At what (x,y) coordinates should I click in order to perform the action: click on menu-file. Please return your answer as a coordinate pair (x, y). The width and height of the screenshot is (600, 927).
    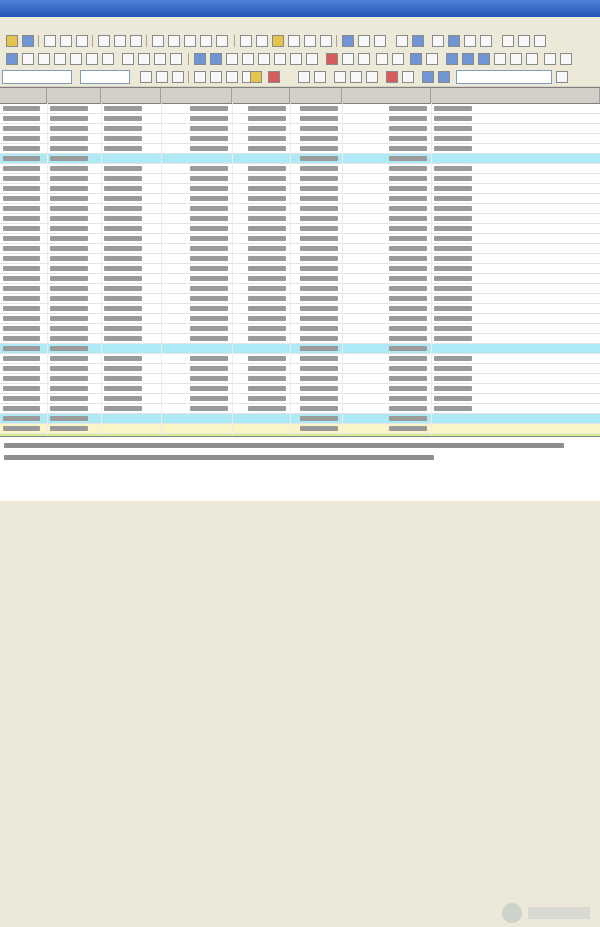
    Looking at the image, I should click on (20, 24).